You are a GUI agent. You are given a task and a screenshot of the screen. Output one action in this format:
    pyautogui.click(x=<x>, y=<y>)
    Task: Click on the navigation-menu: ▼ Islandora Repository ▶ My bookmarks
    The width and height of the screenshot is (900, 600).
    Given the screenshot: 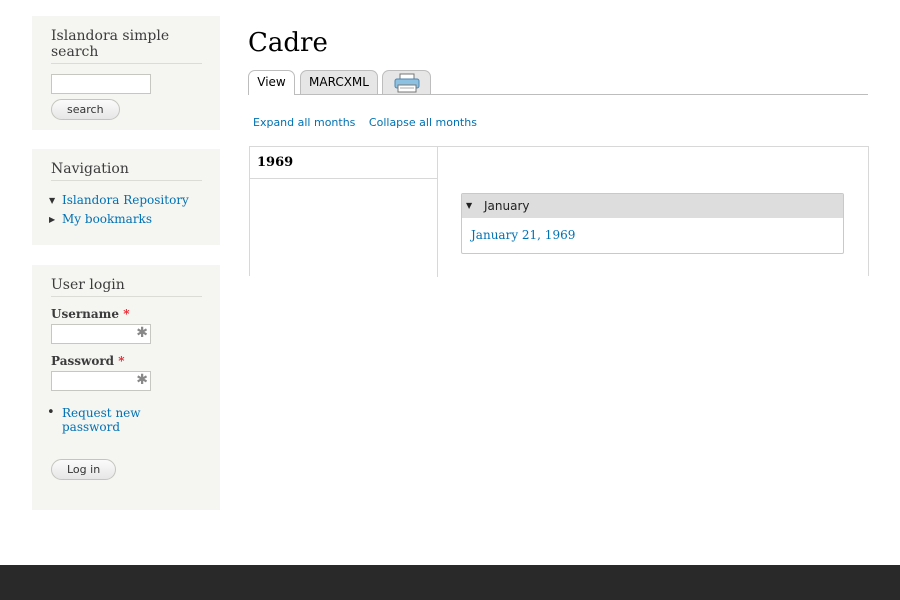 What is the action you would take?
    pyautogui.click(x=125, y=210)
    